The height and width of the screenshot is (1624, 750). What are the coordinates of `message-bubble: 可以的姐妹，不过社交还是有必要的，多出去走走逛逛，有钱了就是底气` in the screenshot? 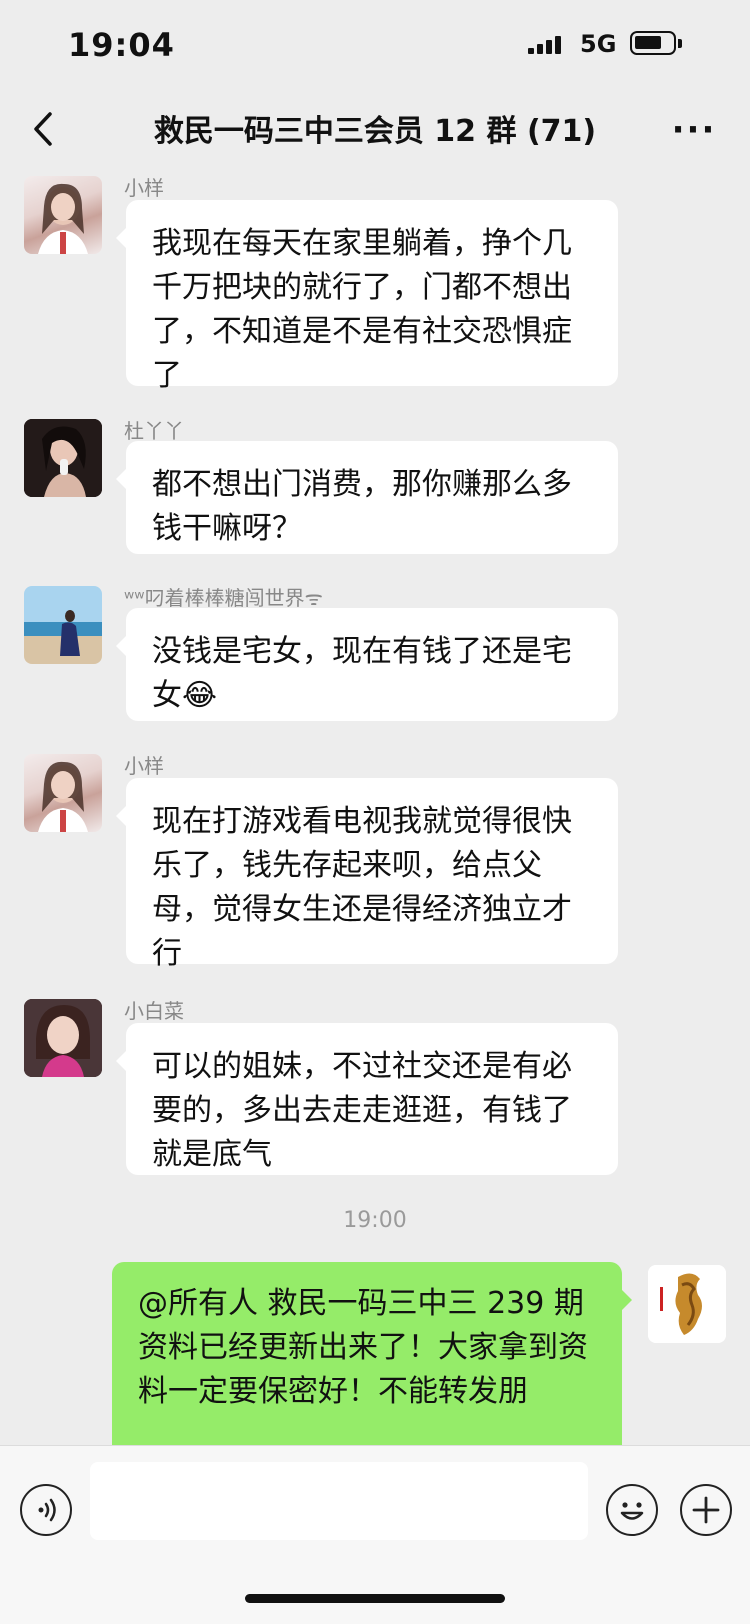 It's located at (367, 1099).